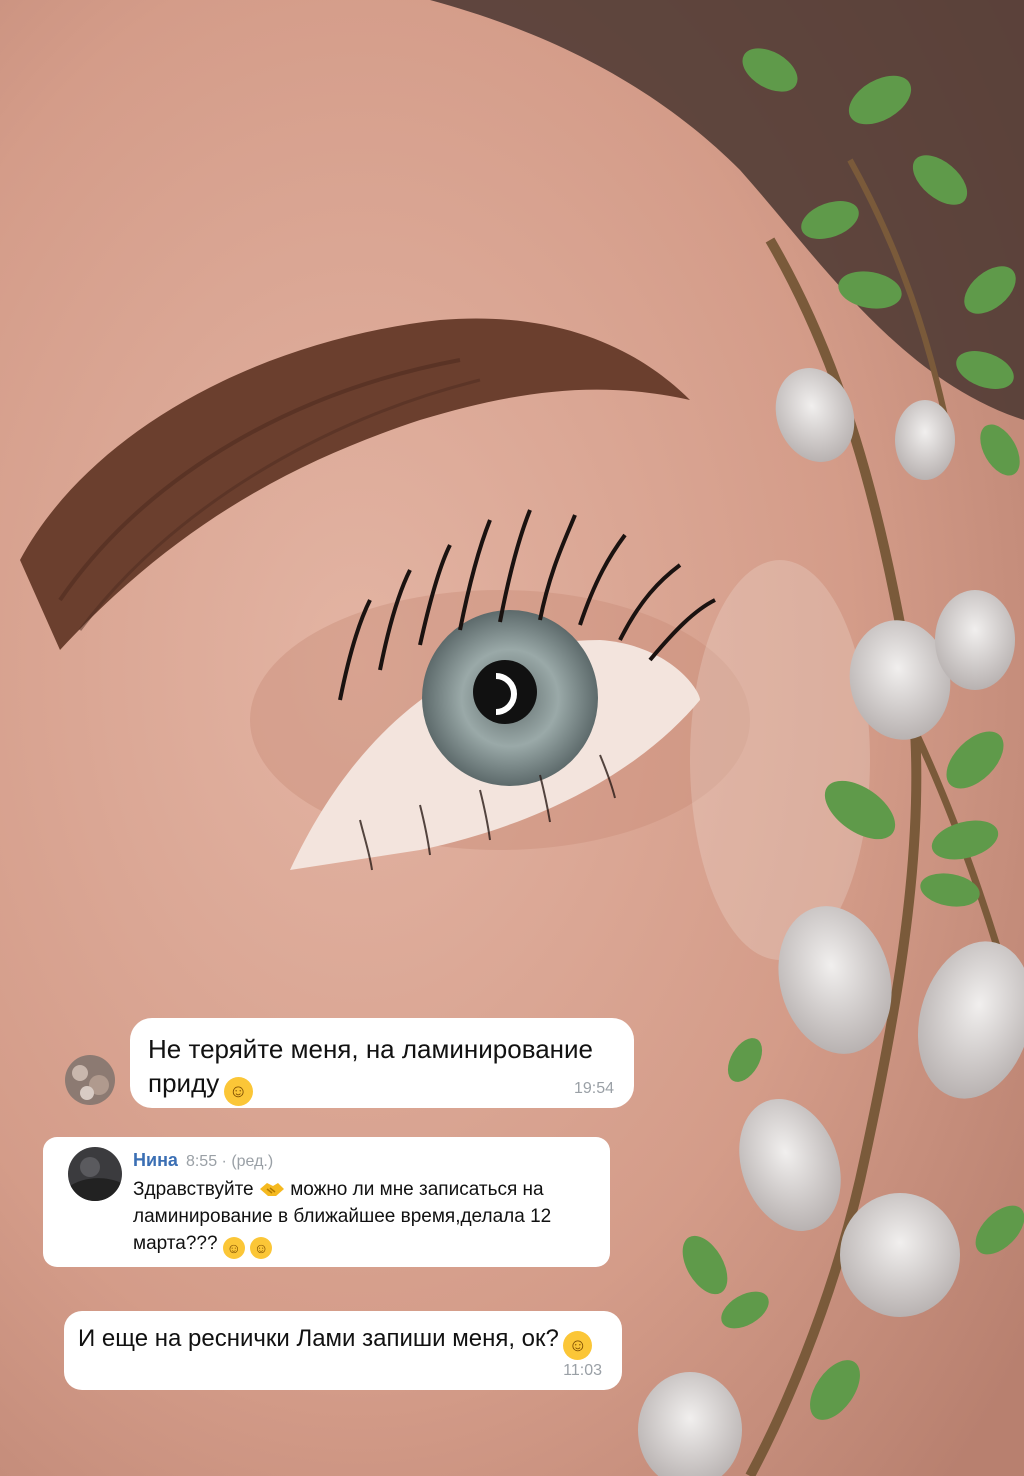 The height and width of the screenshot is (1476, 1024). I want to click on nina-avatar, so click(95, 1174).